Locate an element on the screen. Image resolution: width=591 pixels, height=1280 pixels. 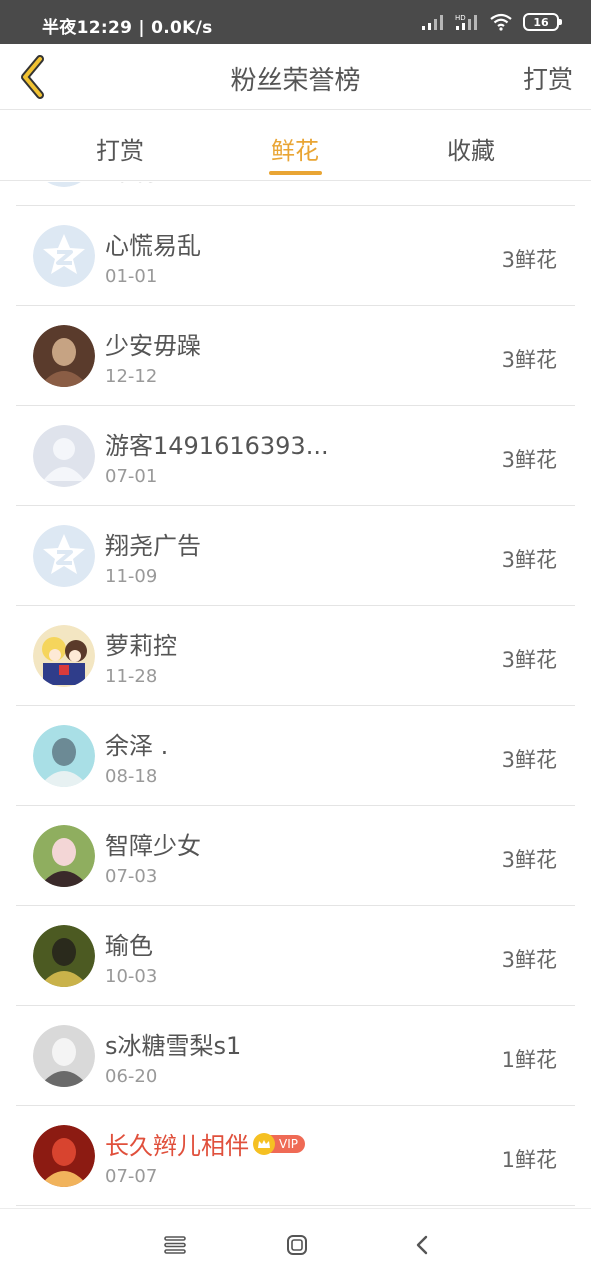
fan-row: 长久辫儿相伴 VIP 07-07 1鲜花 is located at coordinates (295, 1156).